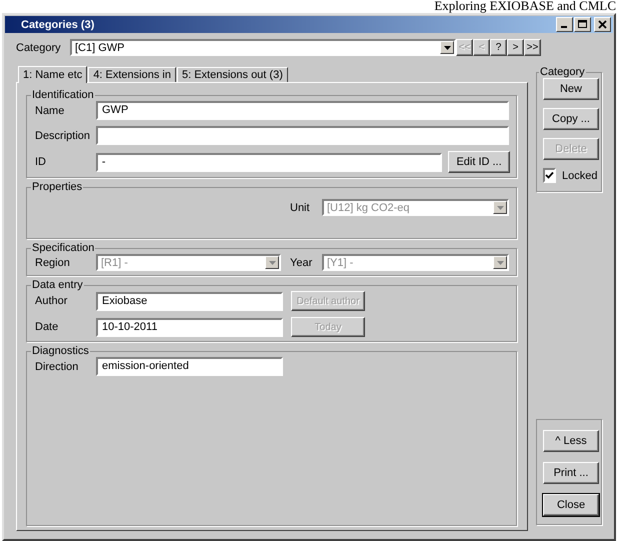  I want to click on direction-field: emission-oriented, so click(189, 366).